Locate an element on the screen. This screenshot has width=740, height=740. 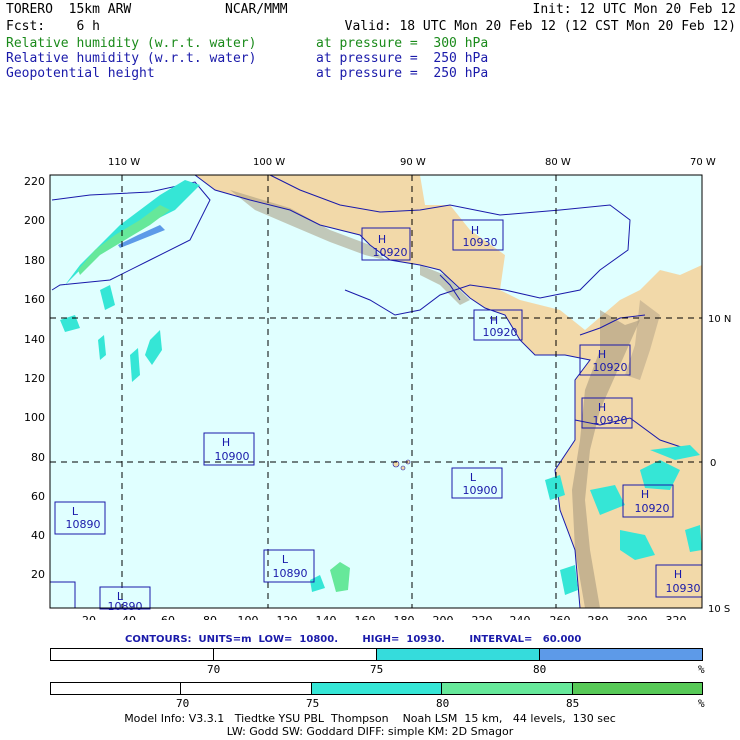
x-tick: 180 is located at coordinates (404, 617).